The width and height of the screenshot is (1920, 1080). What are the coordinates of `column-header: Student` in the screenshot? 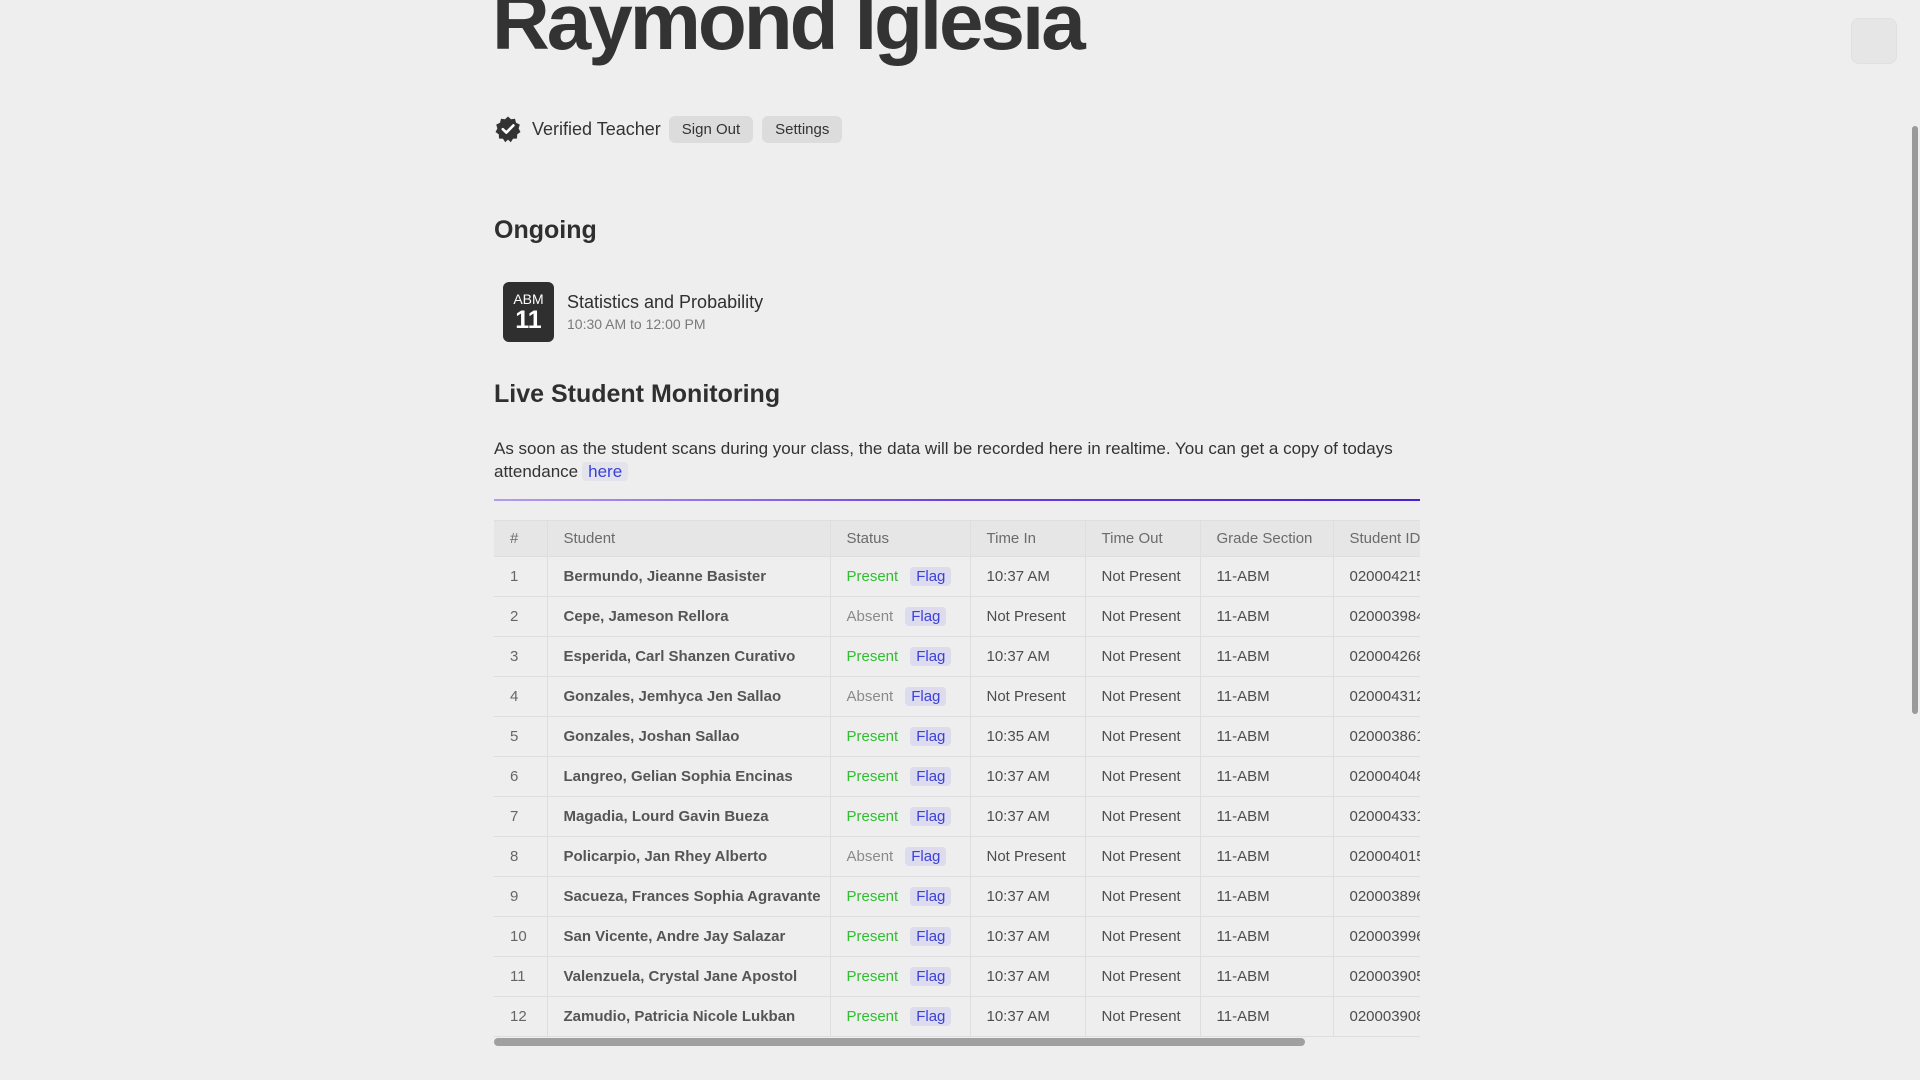 It's located at (689, 538).